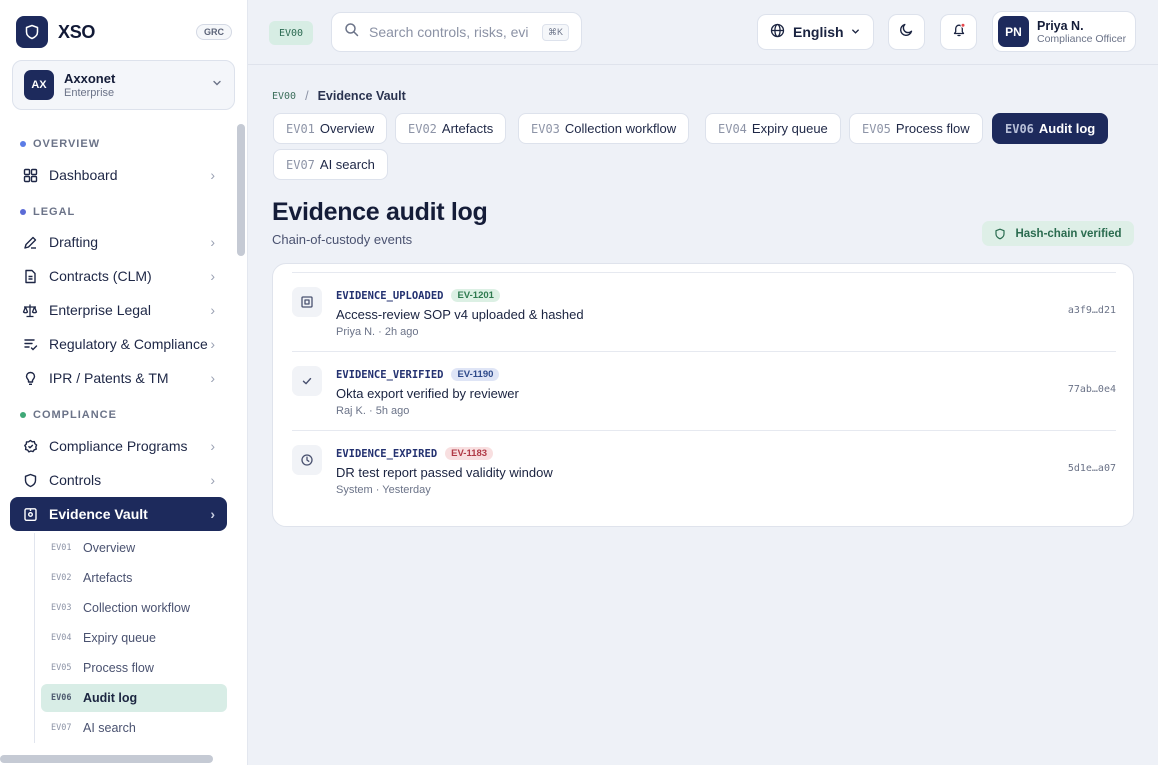 The height and width of the screenshot is (765, 1158). What do you see at coordinates (39, 85) in the screenshot?
I see `org-avatar: AX` at bounding box center [39, 85].